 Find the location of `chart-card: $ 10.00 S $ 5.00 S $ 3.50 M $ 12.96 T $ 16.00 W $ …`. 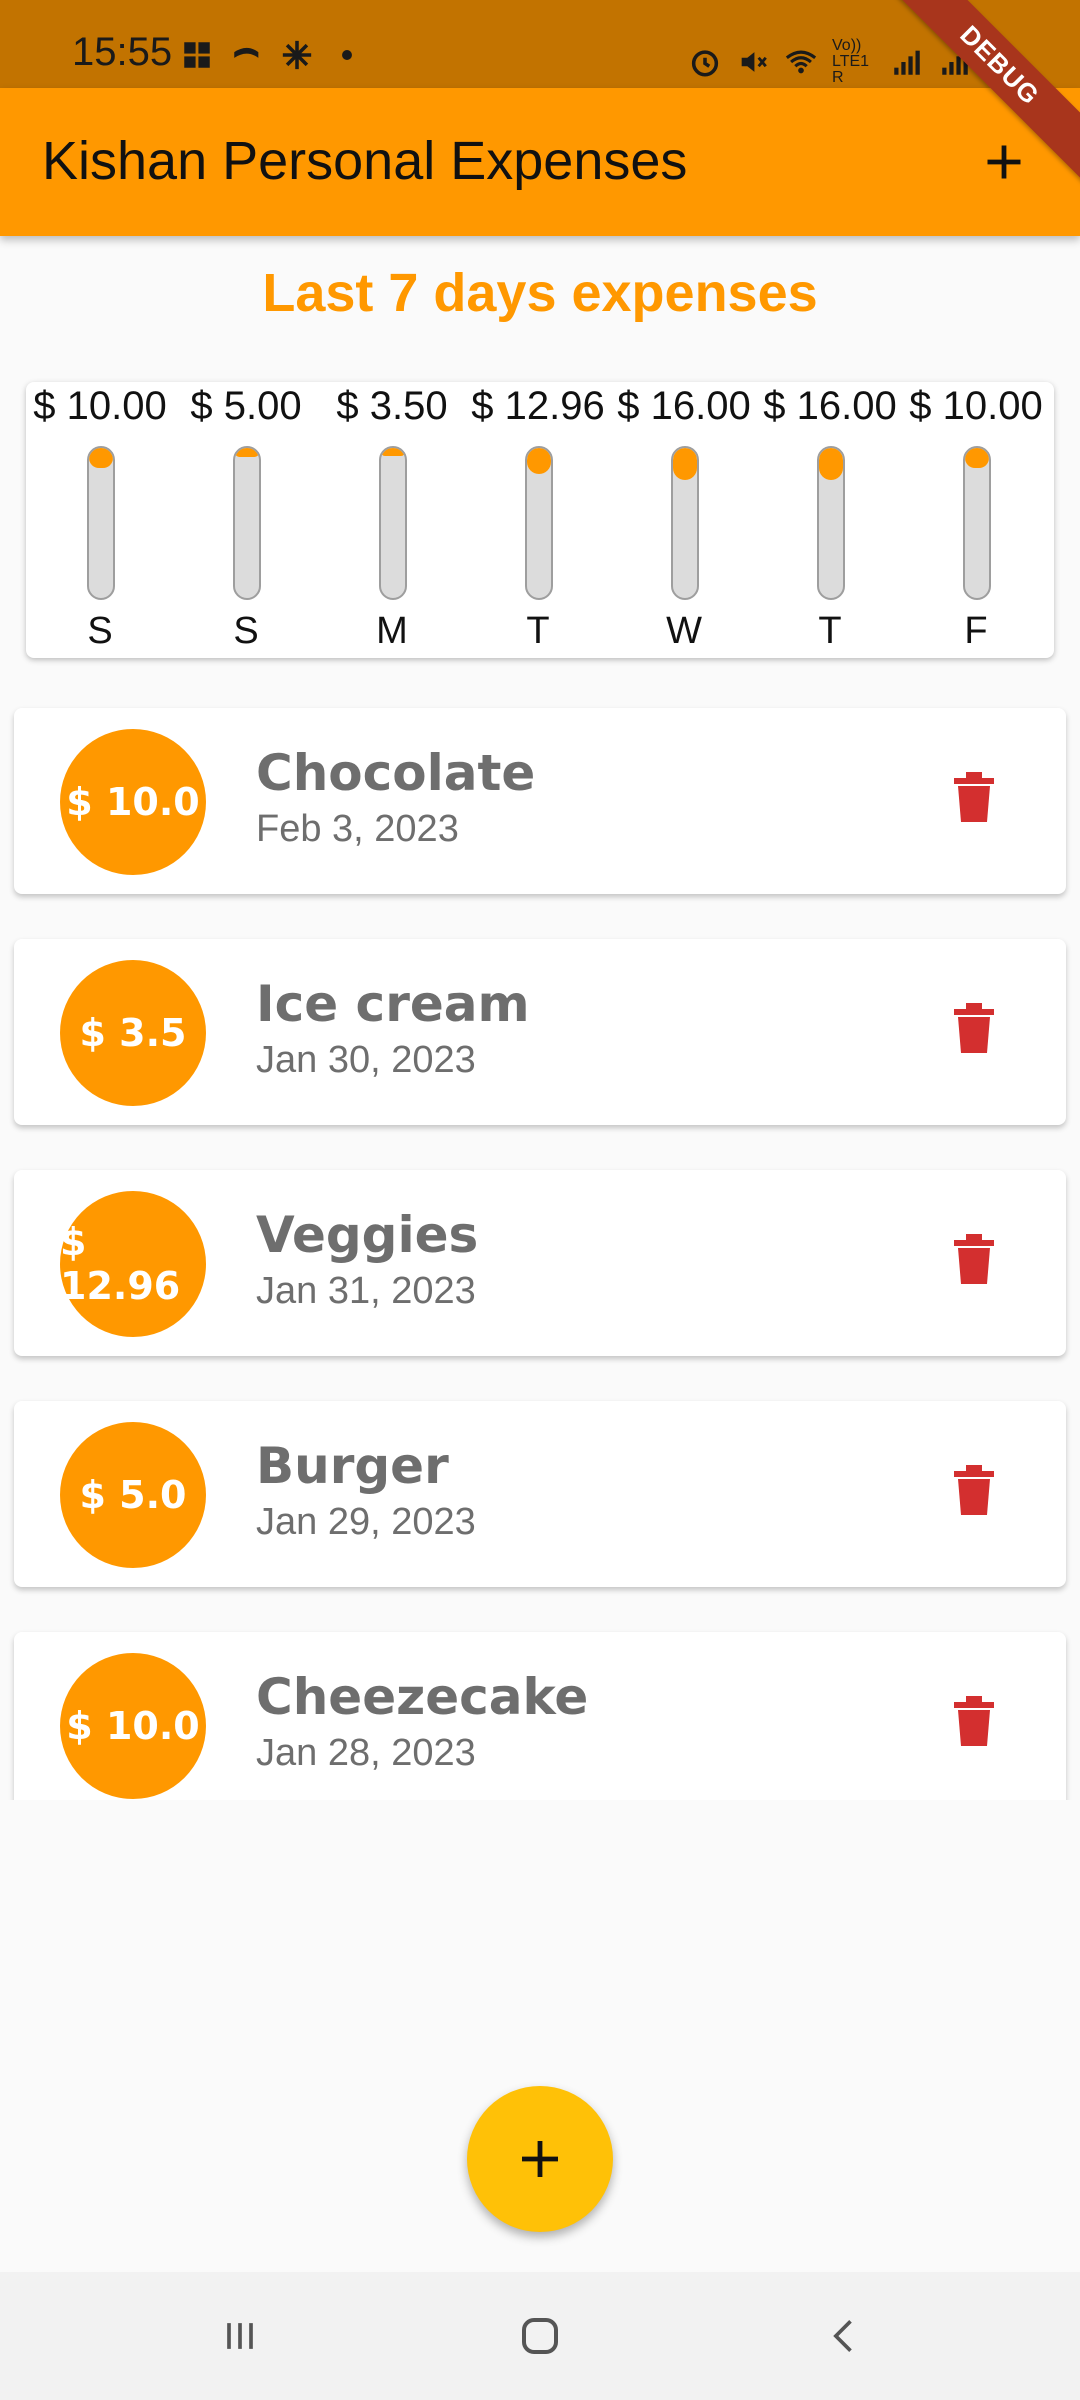

chart-card: $ 10.00 S $ 5.00 S $ 3.50 M $ 12.96 T $ 16.00 W $ … is located at coordinates (540, 520).